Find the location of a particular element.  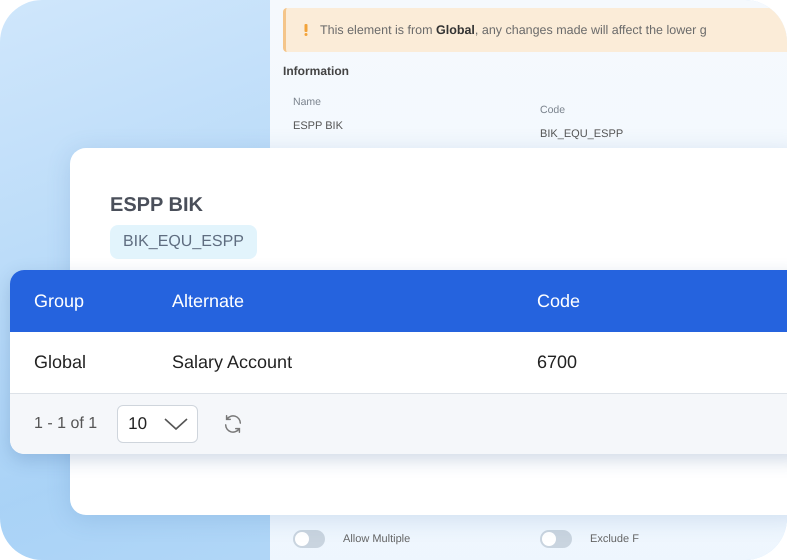

toggle-label: Exclude F is located at coordinates (614, 539).